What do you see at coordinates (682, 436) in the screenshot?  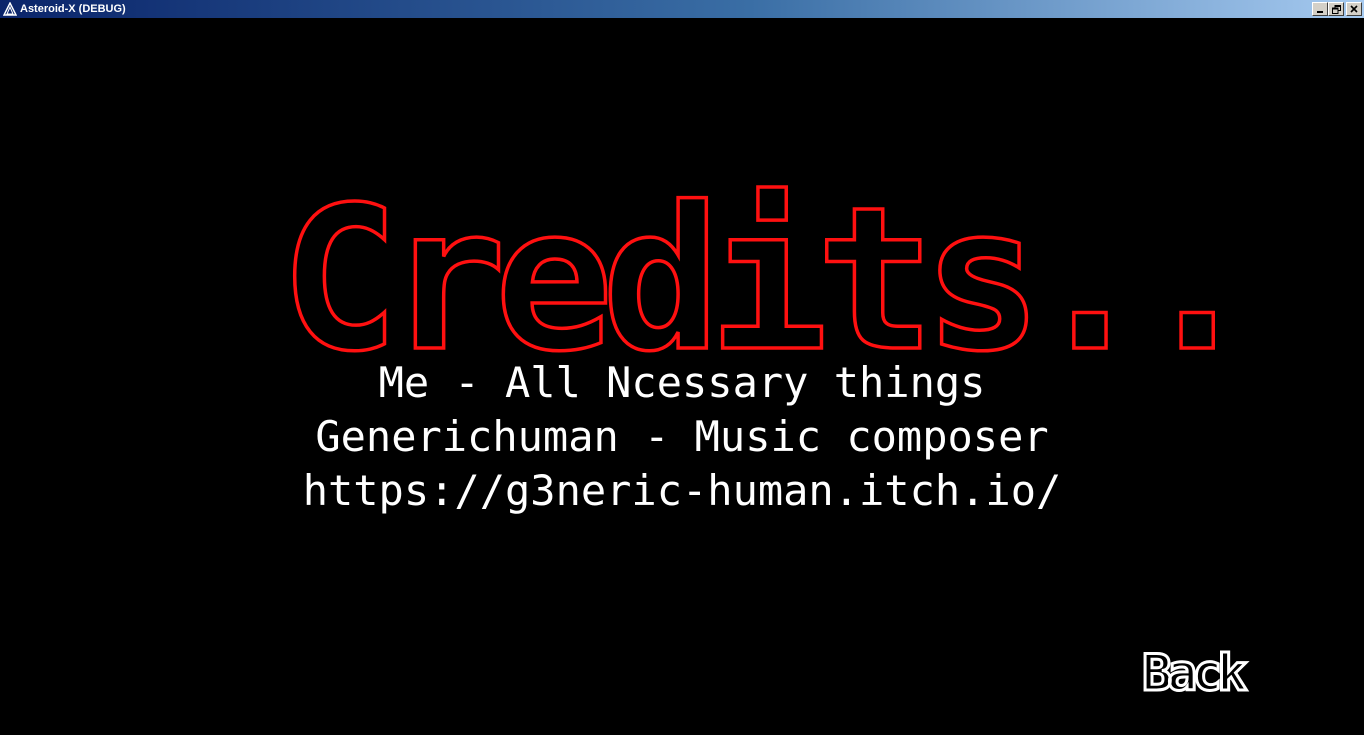 I see `credit-line-music: Generichuman - Music composer` at bounding box center [682, 436].